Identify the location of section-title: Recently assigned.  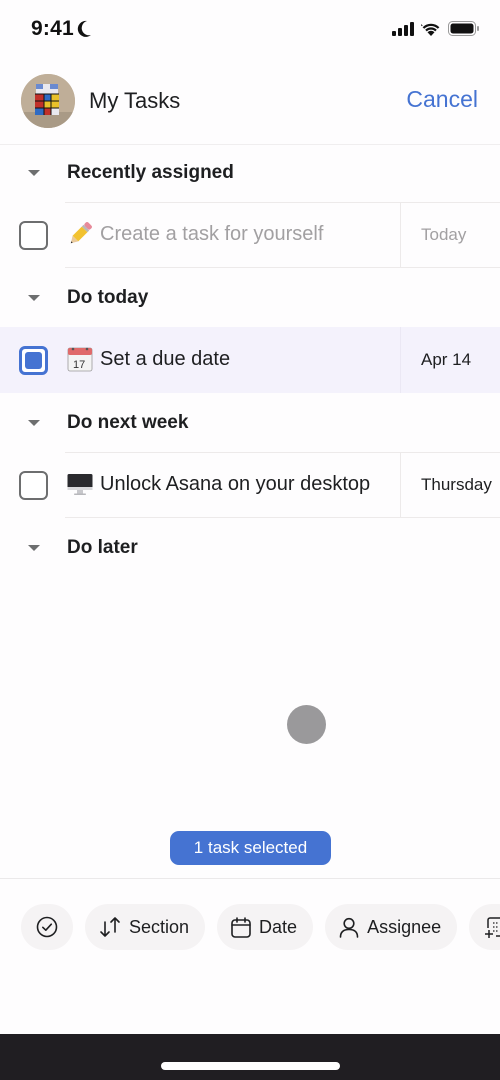
(150, 172).